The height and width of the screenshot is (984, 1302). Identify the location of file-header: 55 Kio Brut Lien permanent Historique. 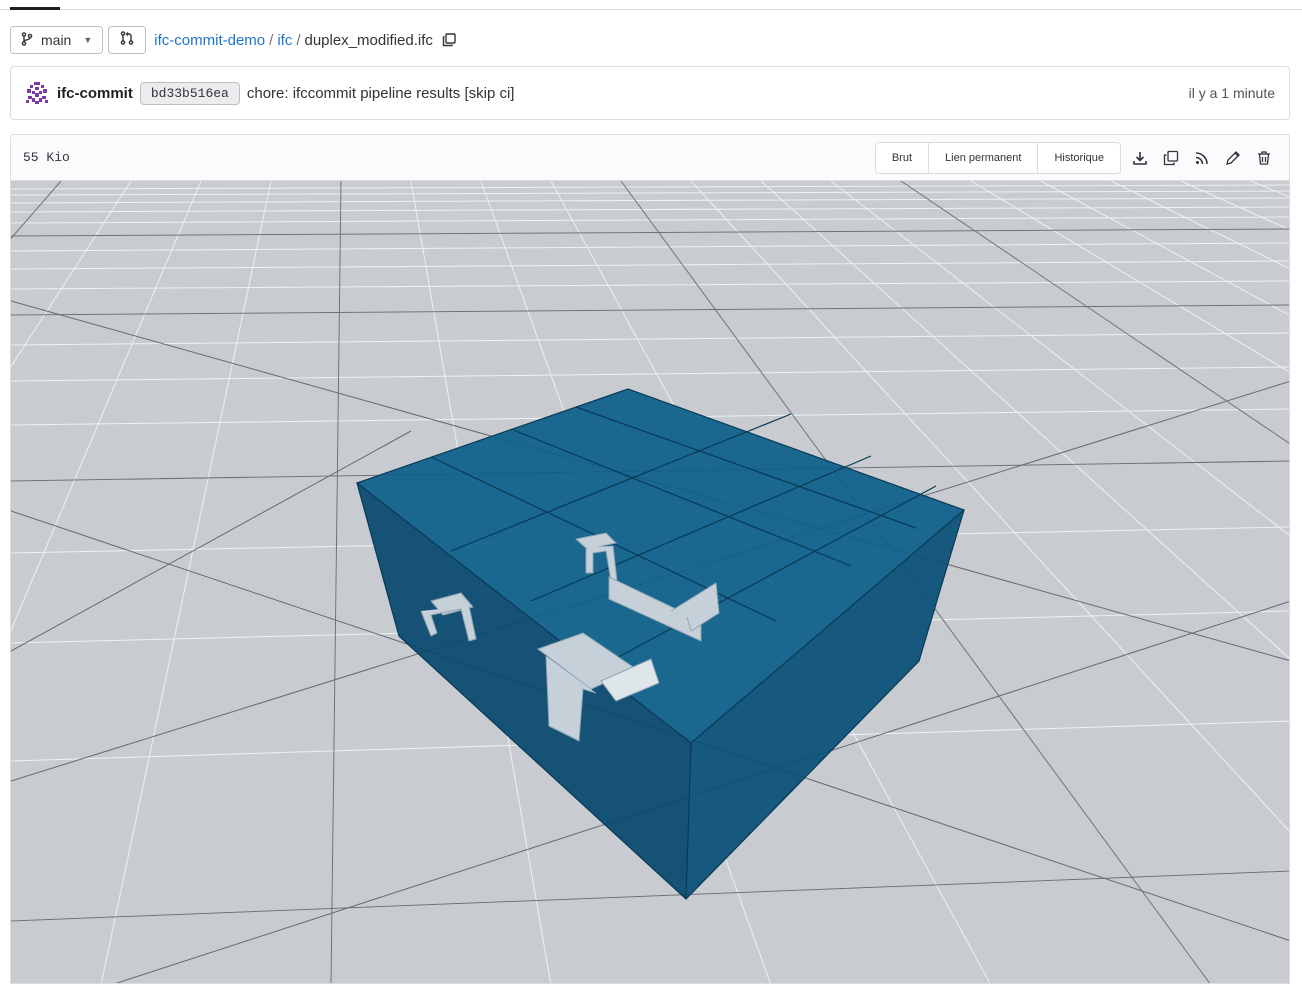
(650, 158).